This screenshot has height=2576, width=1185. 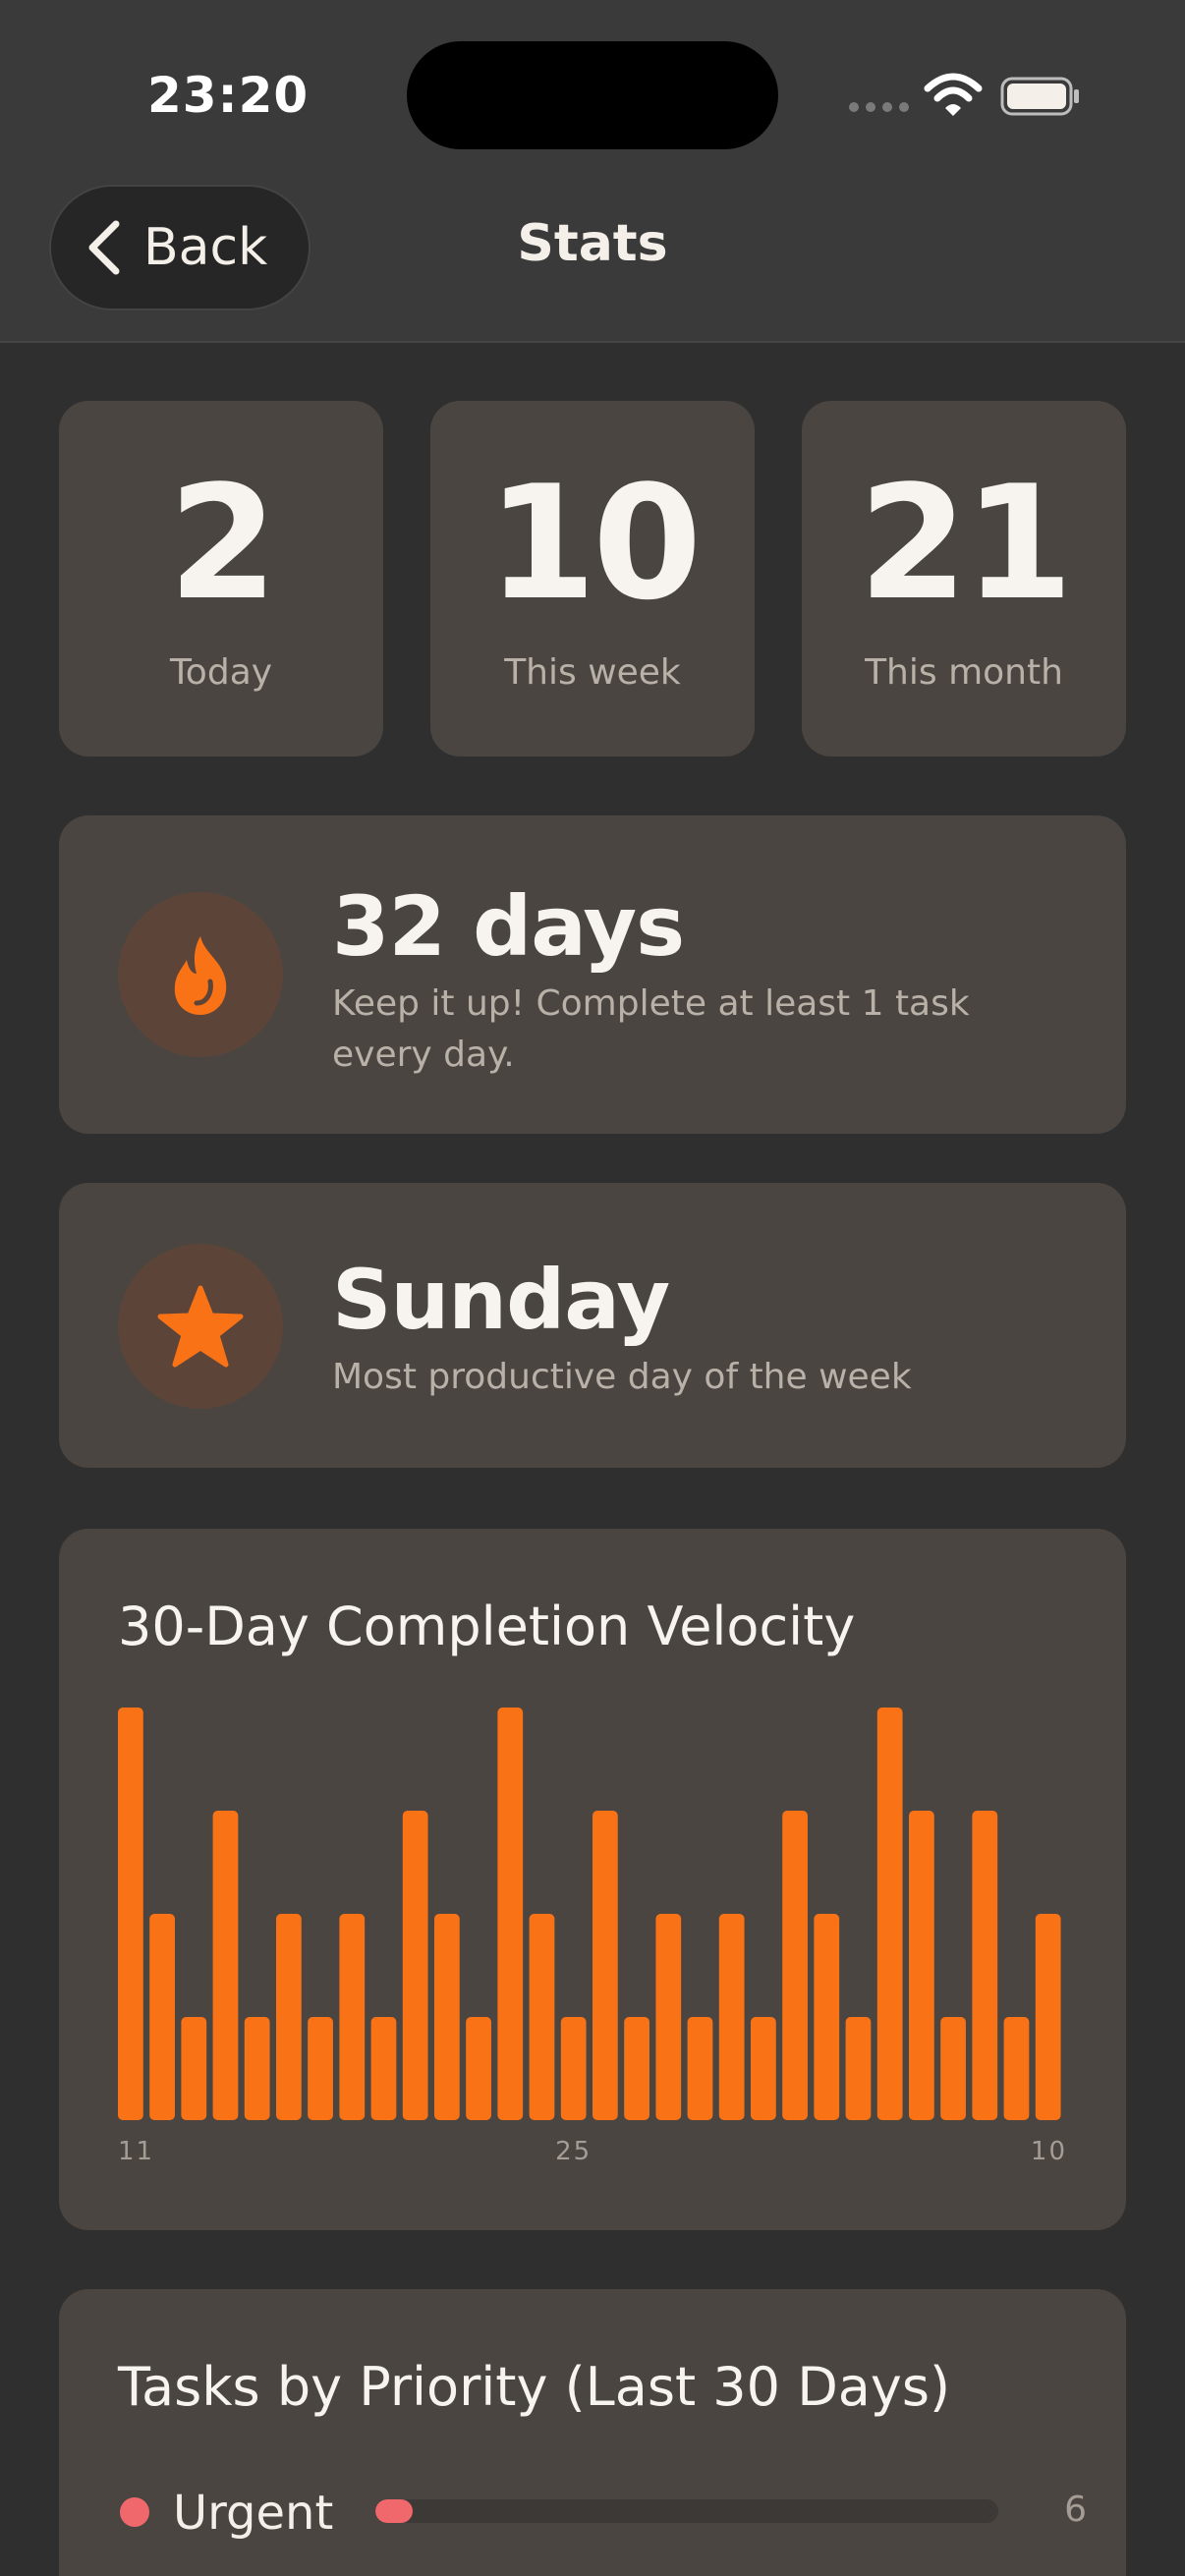 I want to click on velocity-bar-chart: 11 25 10, so click(x=592, y=1937).